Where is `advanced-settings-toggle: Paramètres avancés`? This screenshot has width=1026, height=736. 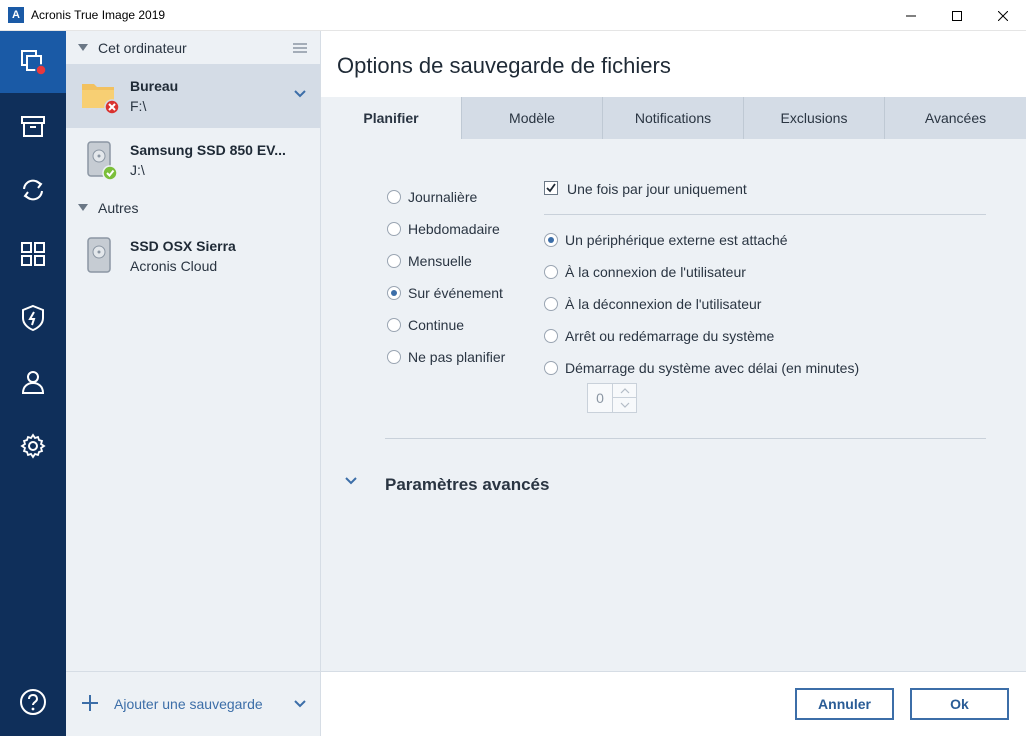
advanced-settings-toggle: Paramètres avancés is located at coordinates (467, 485).